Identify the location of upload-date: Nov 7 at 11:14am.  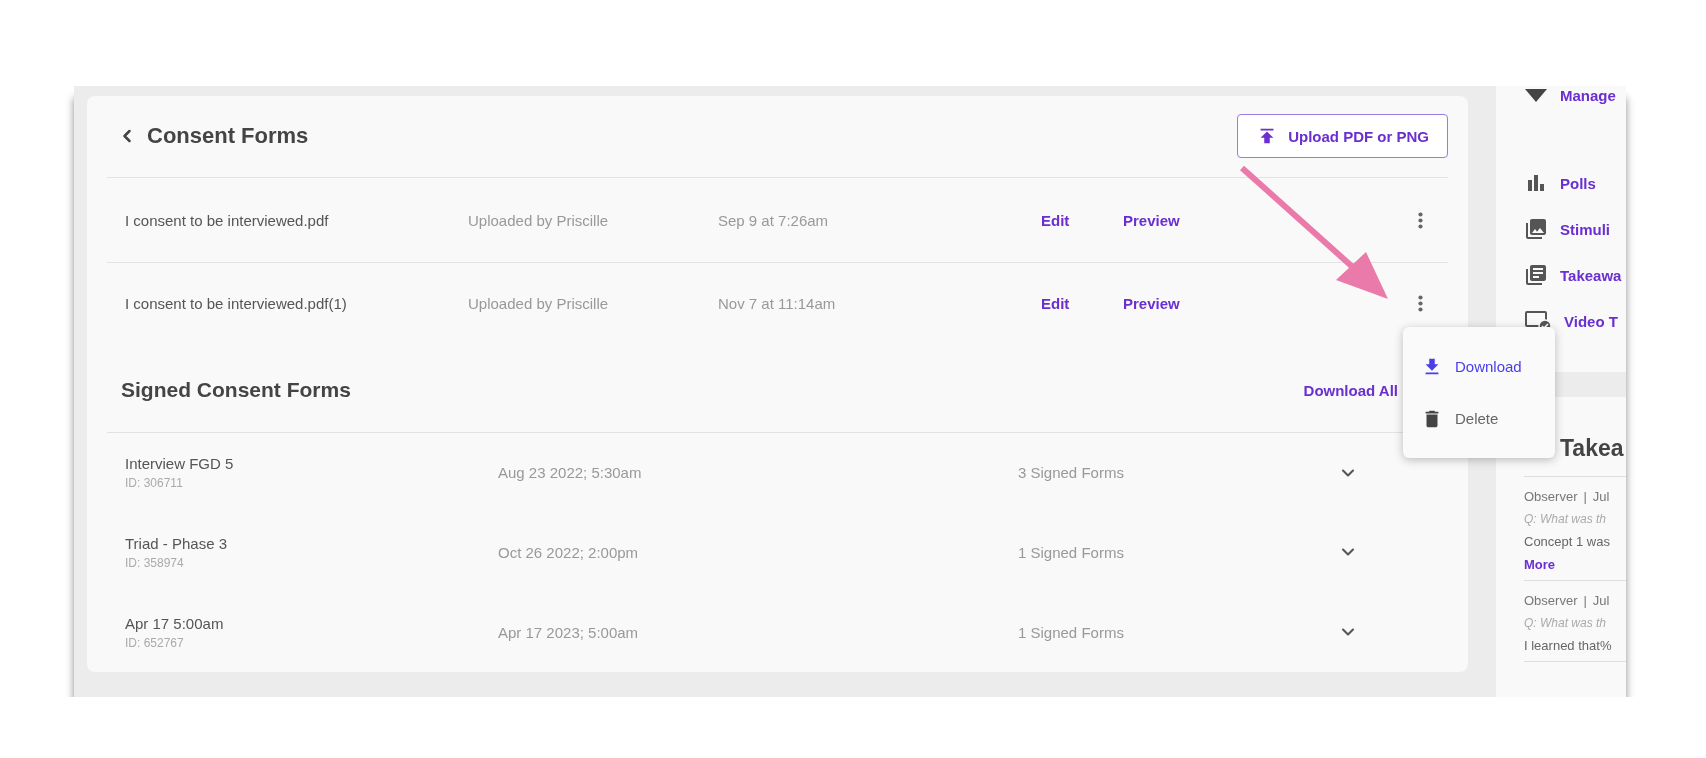
(777, 303).